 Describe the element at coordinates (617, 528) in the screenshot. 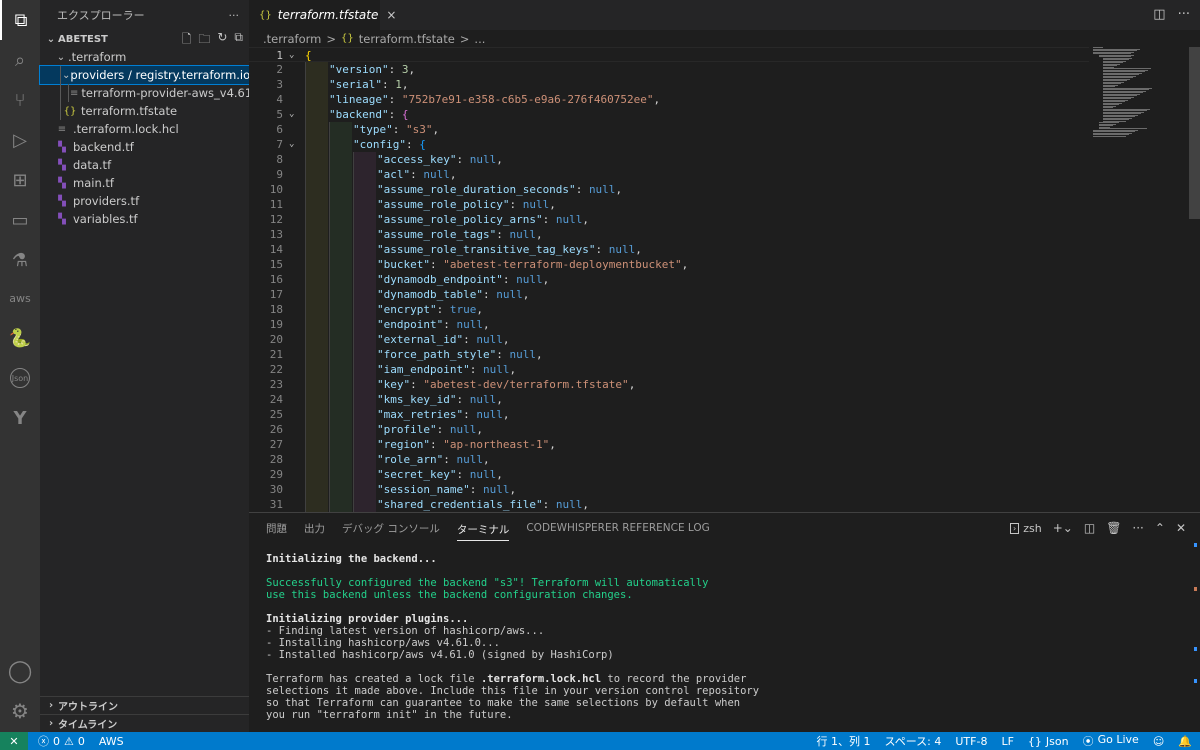

I see `panel-tab: CODEWHISPERER REFERENCE LOG` at that location.